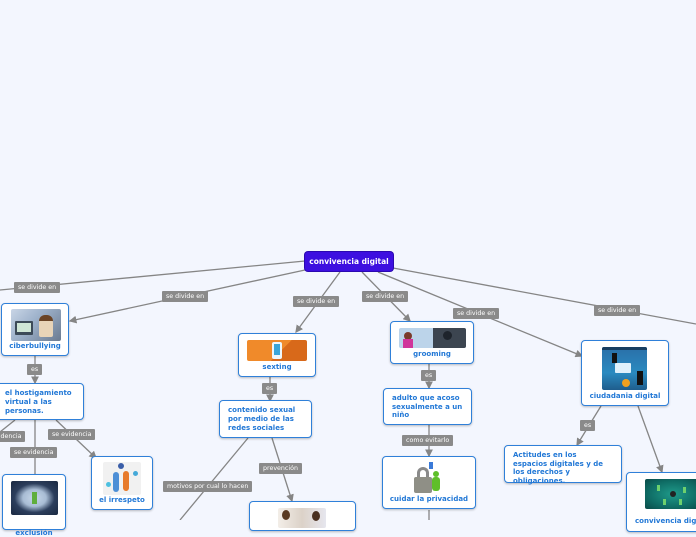  What do you see at coordinates (34, 498) in the screenshot?
I see `exclusion-image` at bounding box center [34, 498].